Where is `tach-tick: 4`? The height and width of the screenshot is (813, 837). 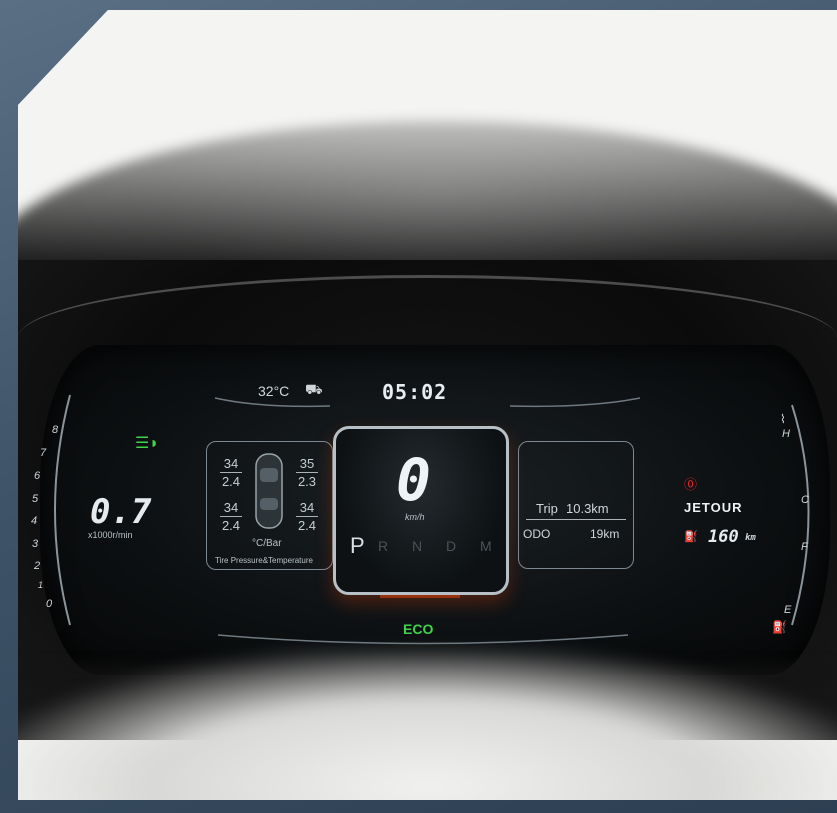 tach-tick: 4 is located at coordinates (34, 521).